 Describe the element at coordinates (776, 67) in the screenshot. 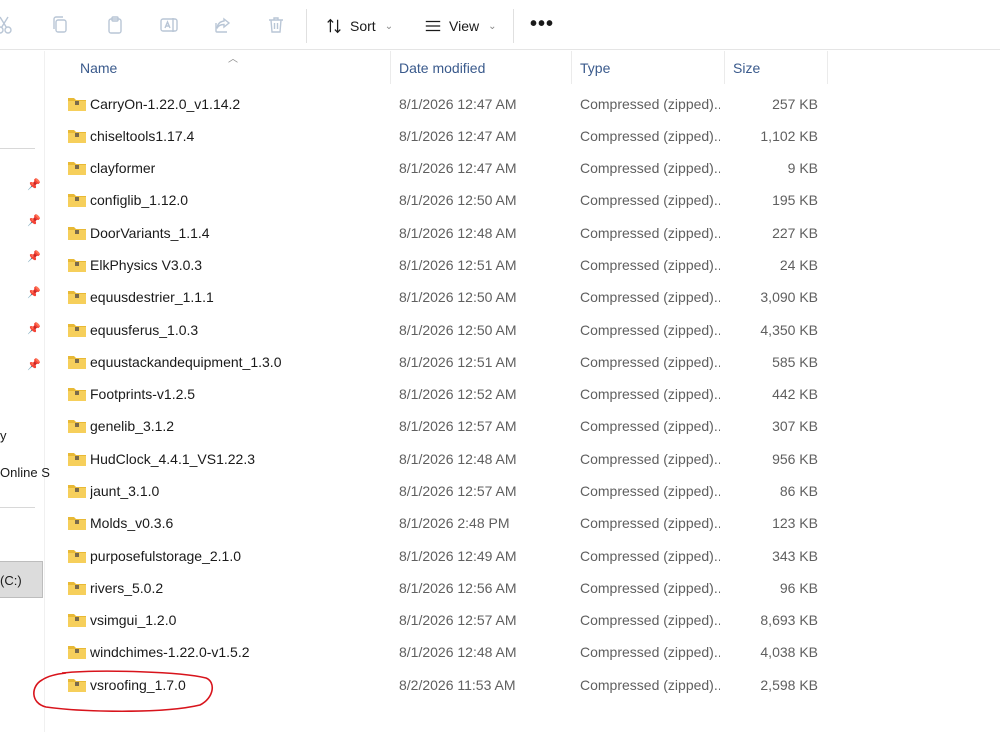

I see `column-header-size: Size` at that location.